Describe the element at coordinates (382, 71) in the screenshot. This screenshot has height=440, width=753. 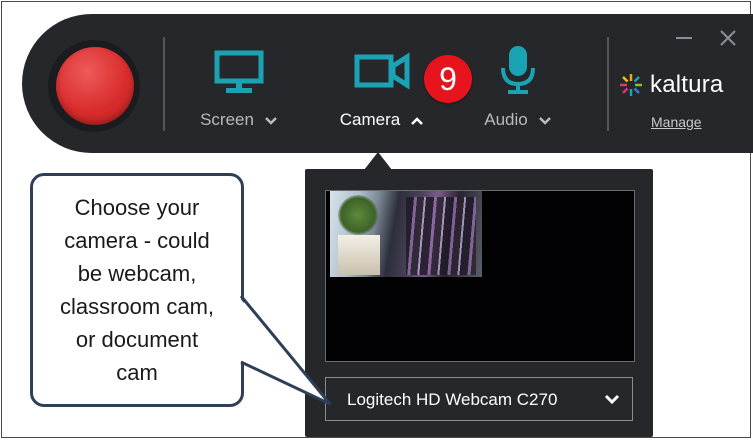
I see `video-camera-icon` at that location.